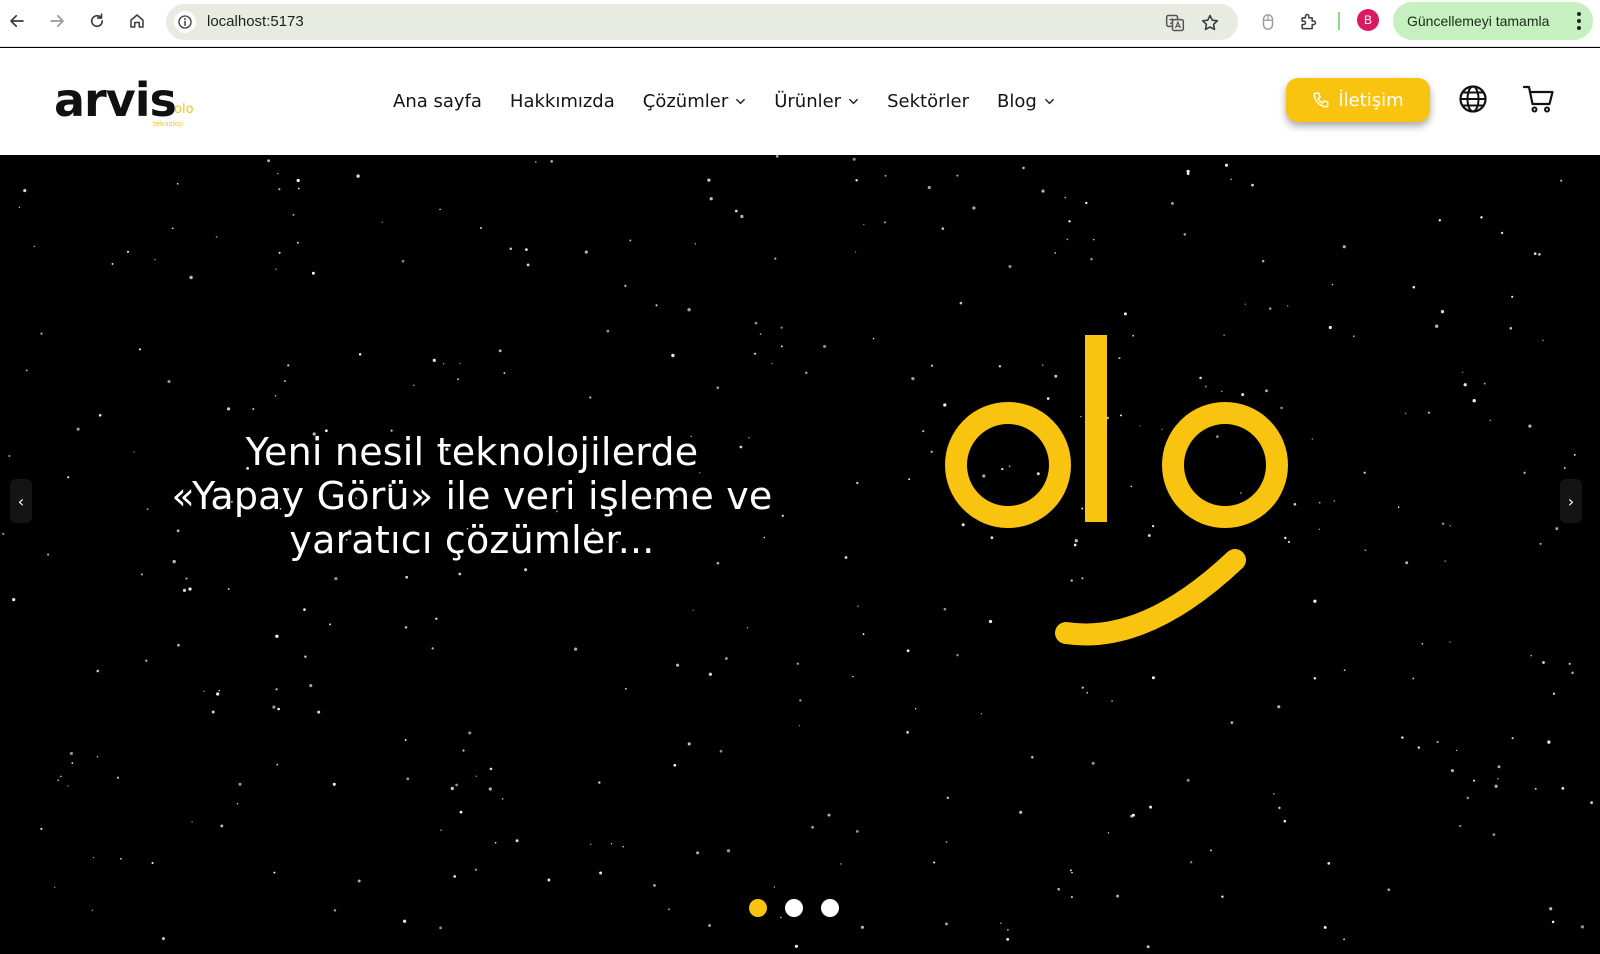 Image resolution: width=1600 pixels, height=954 pixels. I want to click on arvis-logo: arvis olo teknoloji, so click(129, 102).